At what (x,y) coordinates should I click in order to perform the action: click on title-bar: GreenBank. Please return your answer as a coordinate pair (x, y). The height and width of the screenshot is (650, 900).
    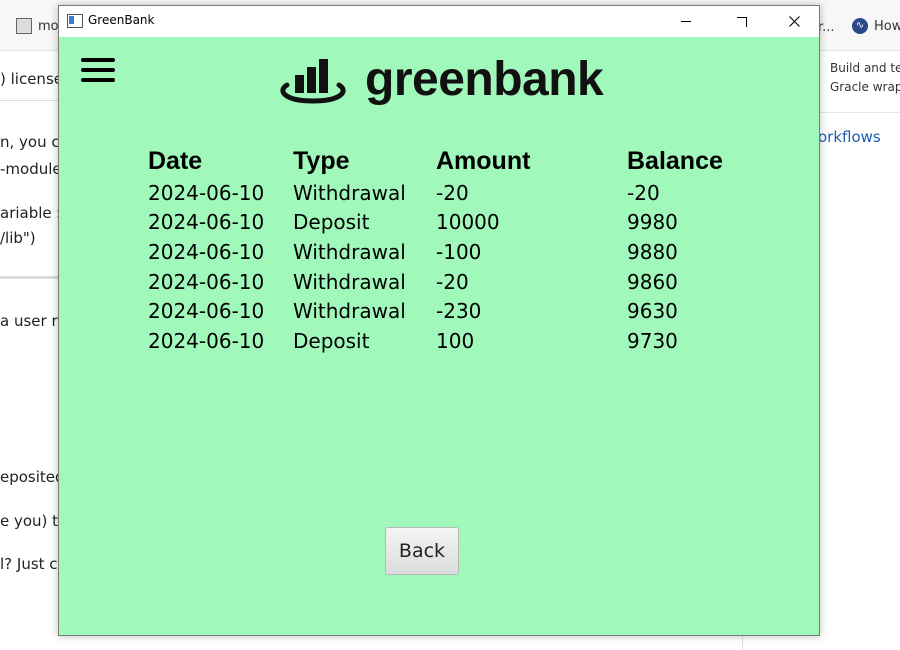
    Looking at the image, I should click on (439, 21).